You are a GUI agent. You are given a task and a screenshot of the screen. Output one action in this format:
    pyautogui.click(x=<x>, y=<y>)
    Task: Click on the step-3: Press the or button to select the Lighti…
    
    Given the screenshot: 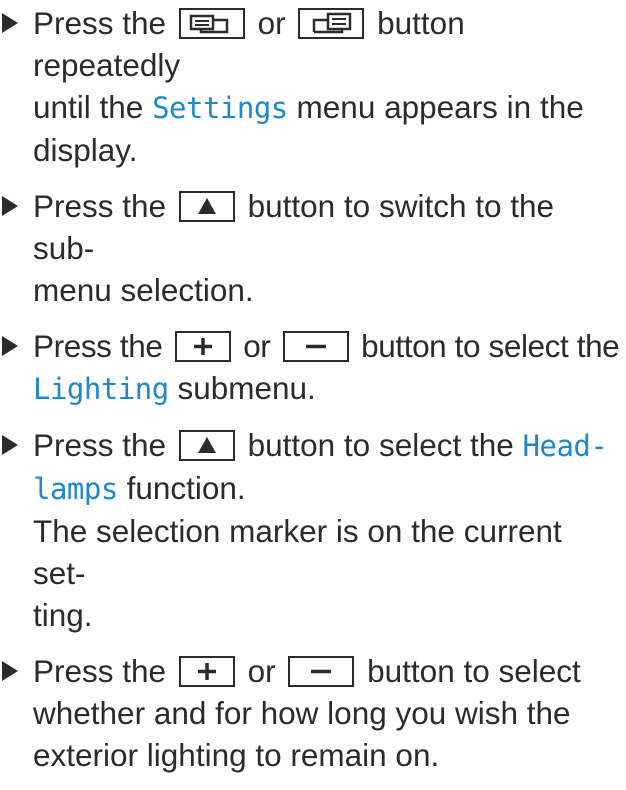 What is the action you would take?
    pyautogui.click(x=310, y=367)
    